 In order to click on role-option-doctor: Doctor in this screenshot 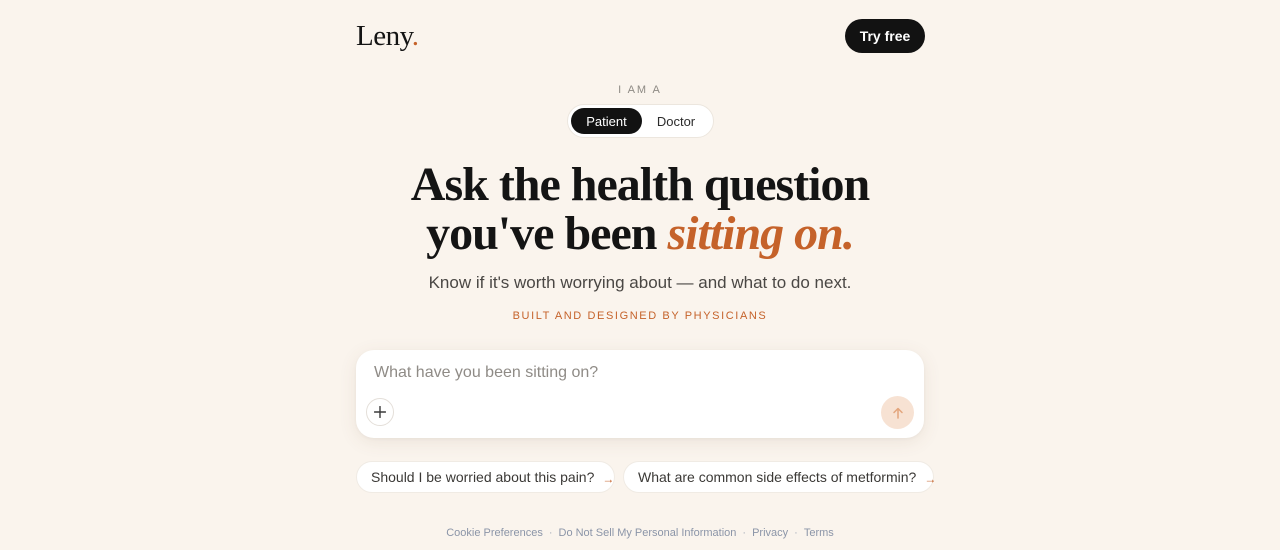, I will do `click(676, 121)`.